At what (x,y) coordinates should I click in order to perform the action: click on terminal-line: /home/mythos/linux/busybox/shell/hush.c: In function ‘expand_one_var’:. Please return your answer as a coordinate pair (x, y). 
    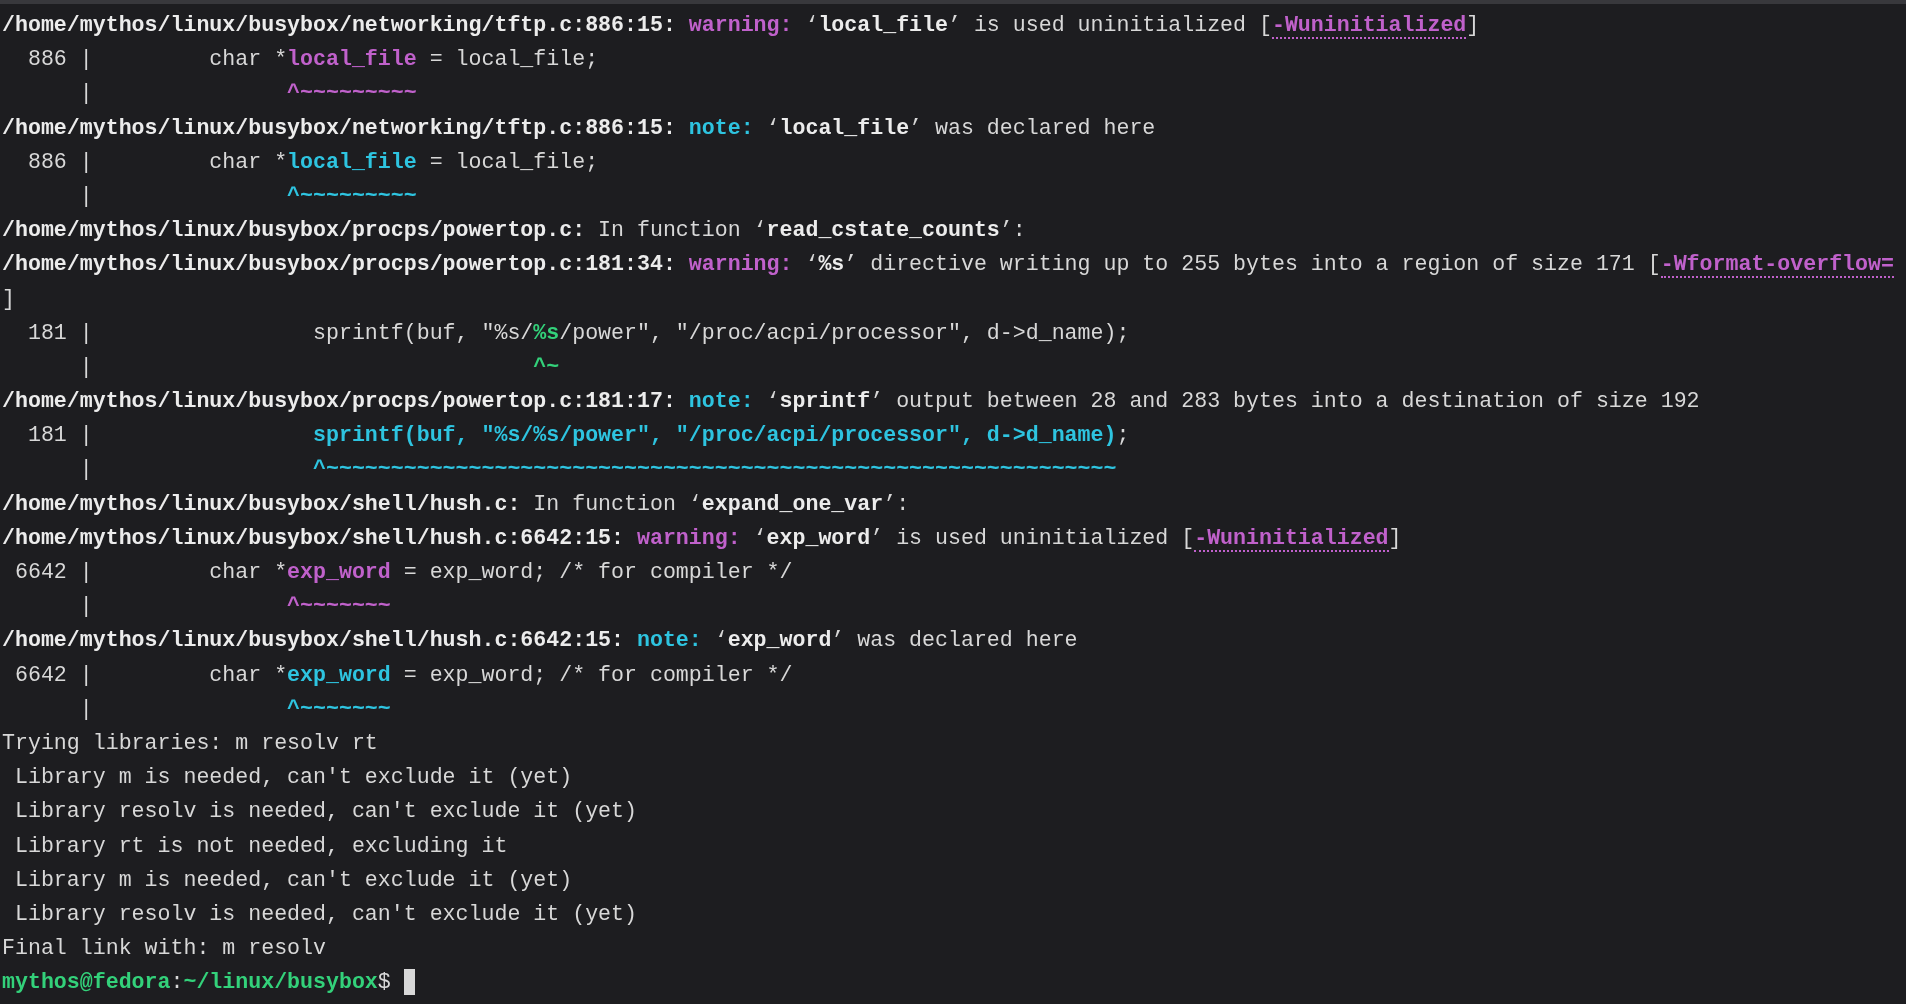
    Looking at the image, I should click on (456, 504).